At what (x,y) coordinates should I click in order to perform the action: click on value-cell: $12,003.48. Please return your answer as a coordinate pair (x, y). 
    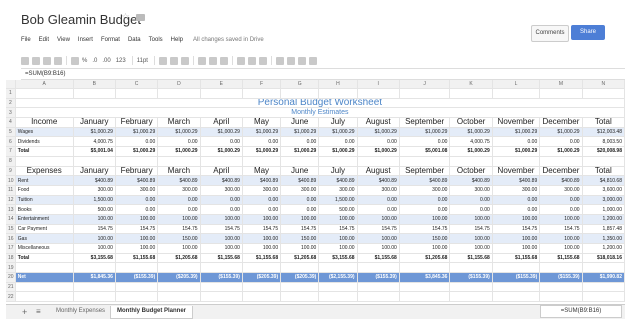
    Looking at the image, I should click on (604, 132).